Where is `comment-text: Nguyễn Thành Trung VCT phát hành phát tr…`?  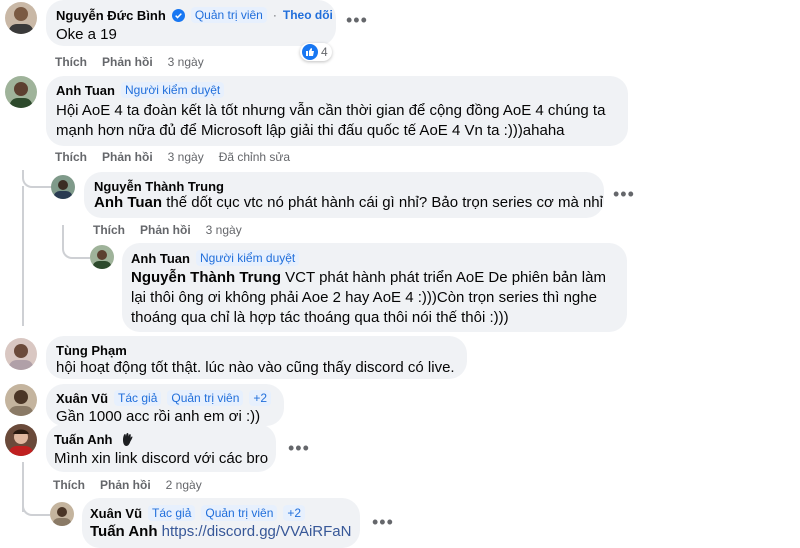 comment-text: Nguyễn Thành Trung VCT phát hành phát tr… is located at coordinates (376, 298).